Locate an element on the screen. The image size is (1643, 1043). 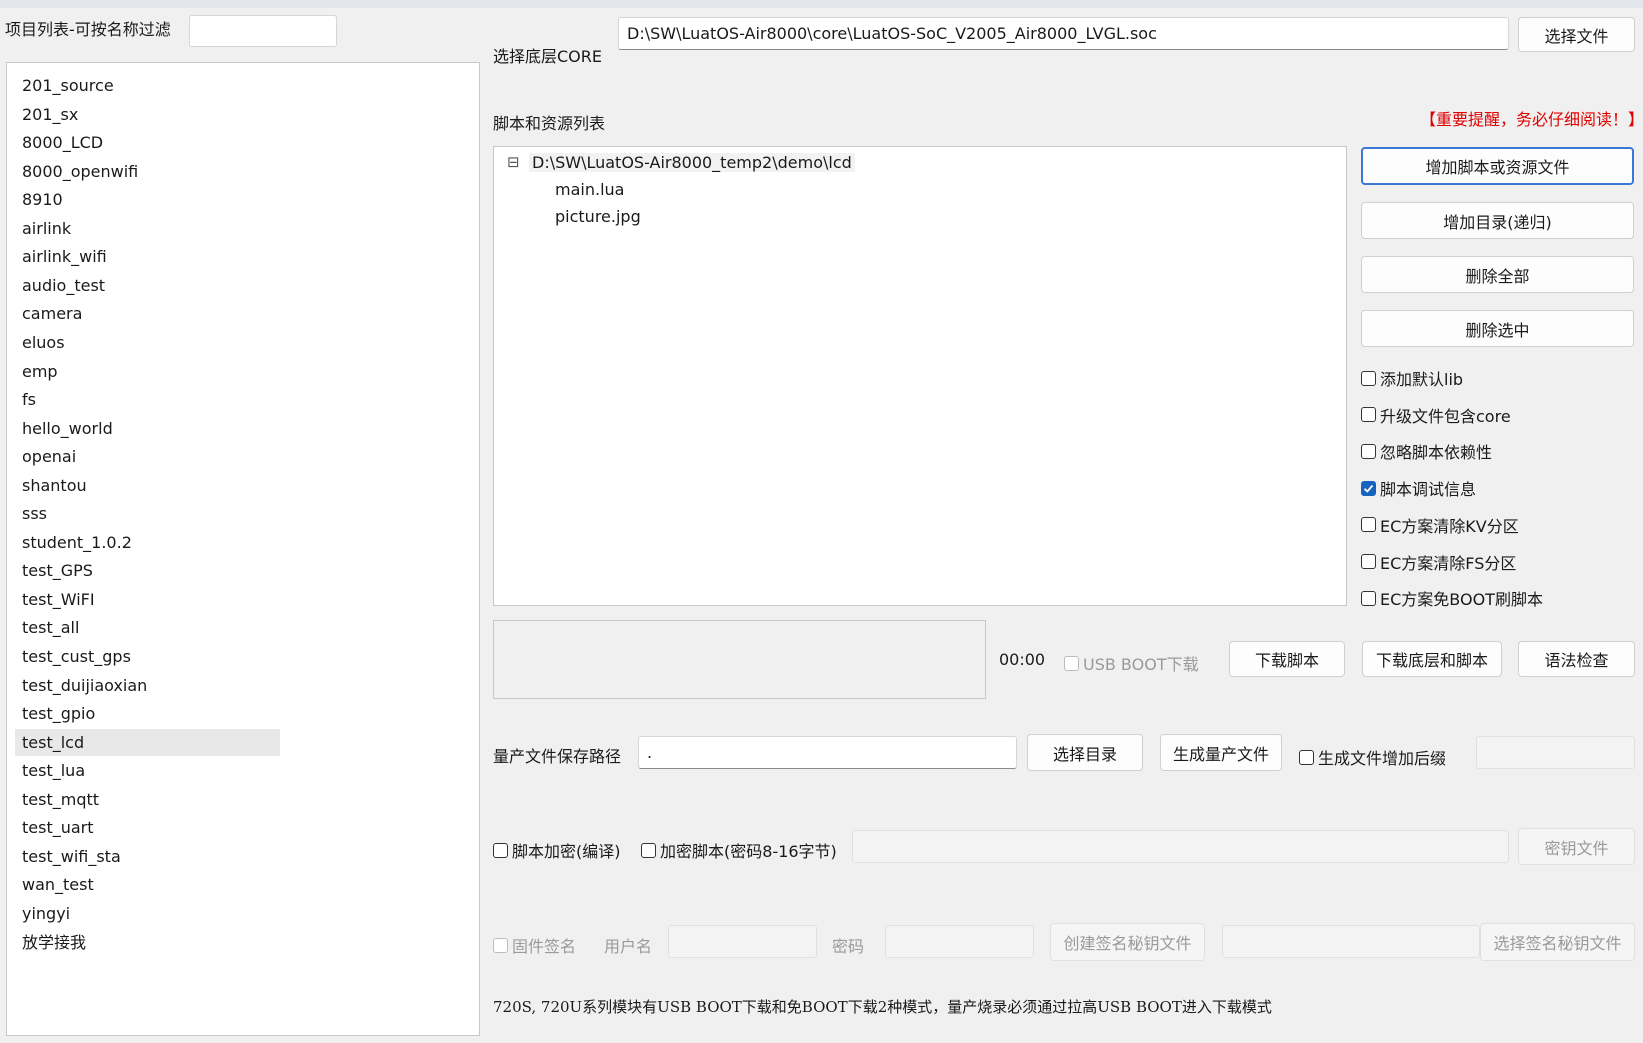
suffix-input is located at coordinates (1555, 752).